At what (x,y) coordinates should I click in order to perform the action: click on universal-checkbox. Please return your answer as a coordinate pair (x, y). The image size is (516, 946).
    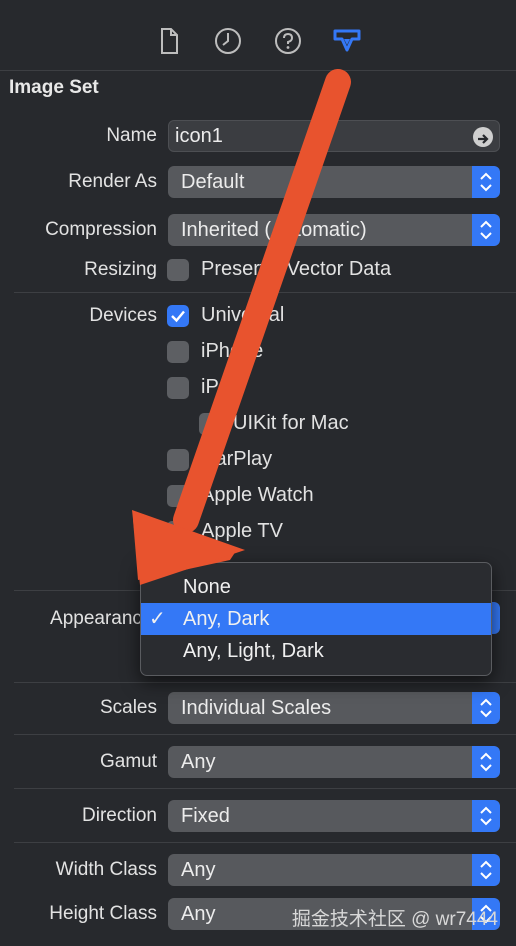
    Looking at the image, I should click on (178, 316).